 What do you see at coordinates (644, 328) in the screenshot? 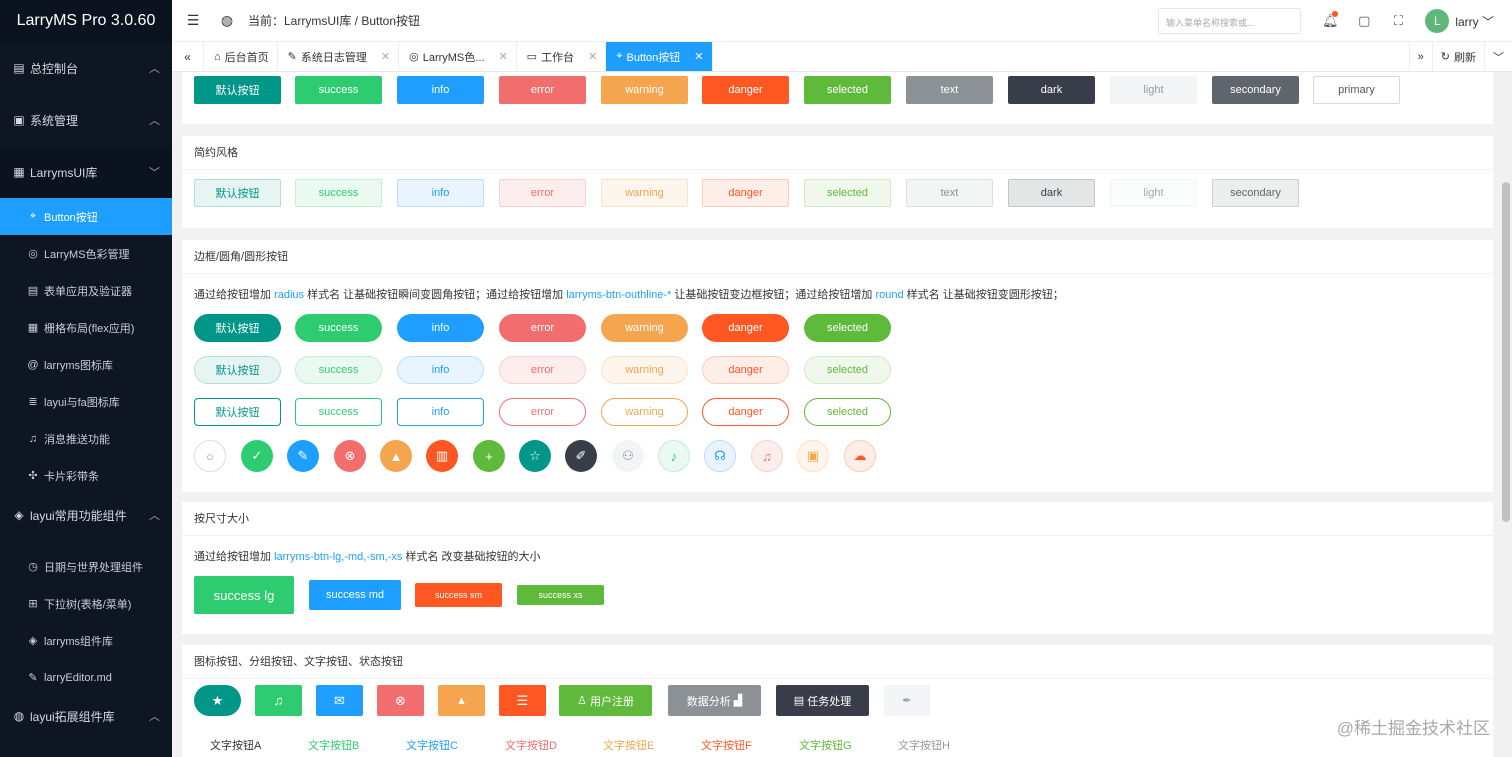
I see `btn-round-warning: warning` at bounding box center [644, 328].